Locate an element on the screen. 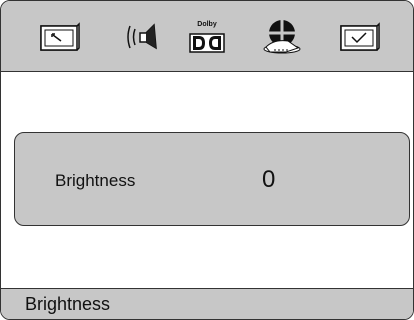 The height and width of the screenshot is (320, 414). status-text: Brightness is located at coordinates (68, 304).